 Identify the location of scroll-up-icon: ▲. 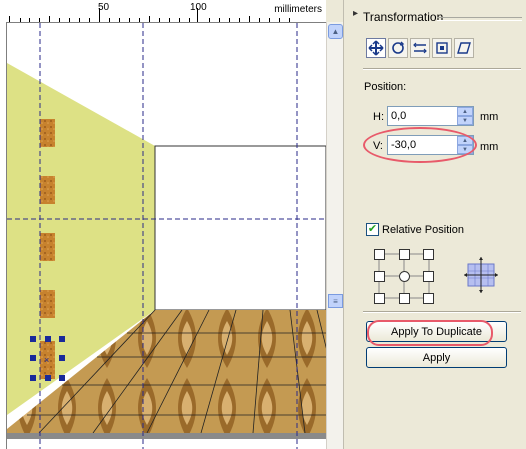
(335, 31).